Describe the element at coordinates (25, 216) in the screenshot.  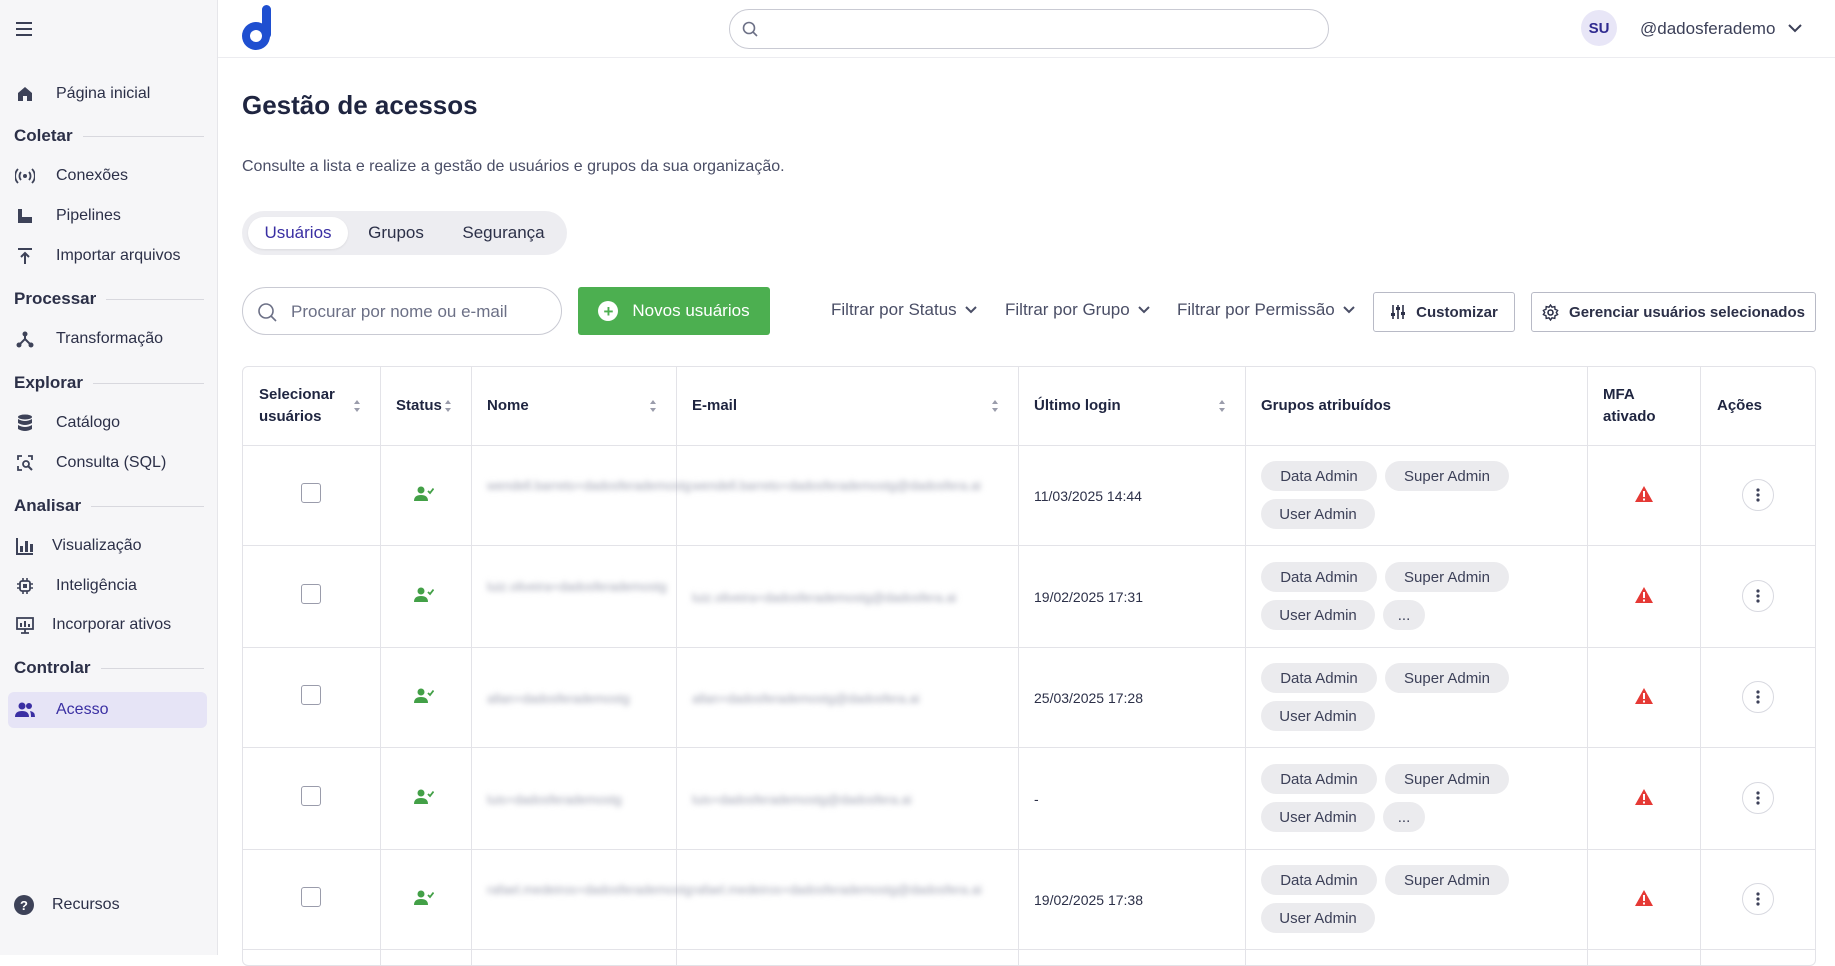
I see `pipeline-icon` at that location.